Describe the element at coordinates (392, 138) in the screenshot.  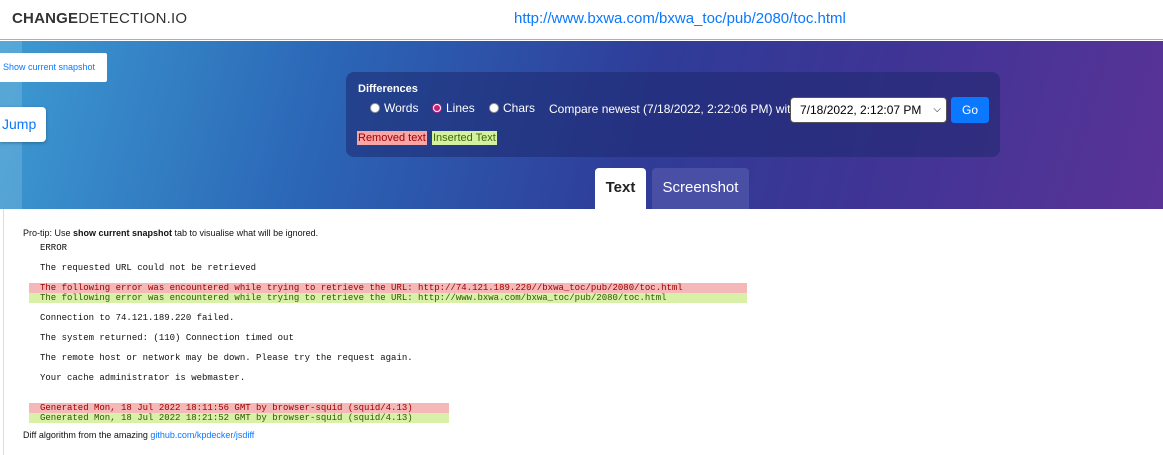
I see `legend-removed-text: Removed text` at that location.